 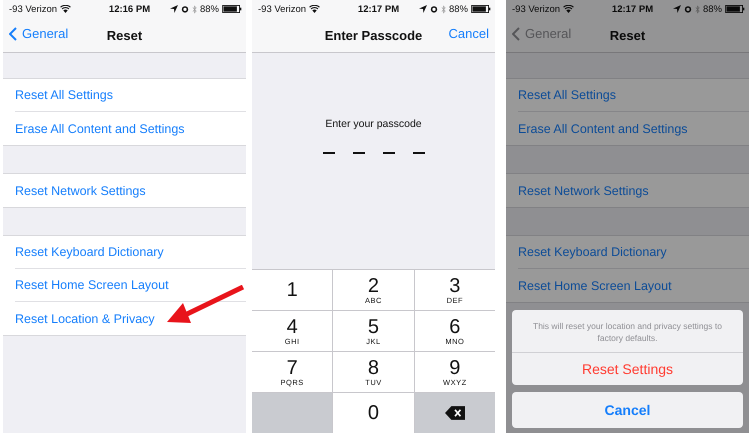 What do you see at coordinates (292, 290) in the screenshot?
I see `keypad-key: 1` at bounding box center [292, 290].